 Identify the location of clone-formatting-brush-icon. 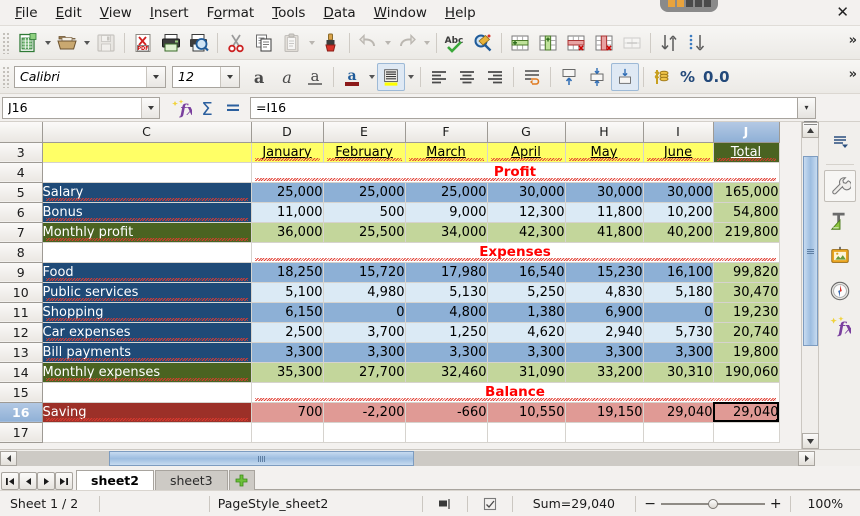
(331, 43).